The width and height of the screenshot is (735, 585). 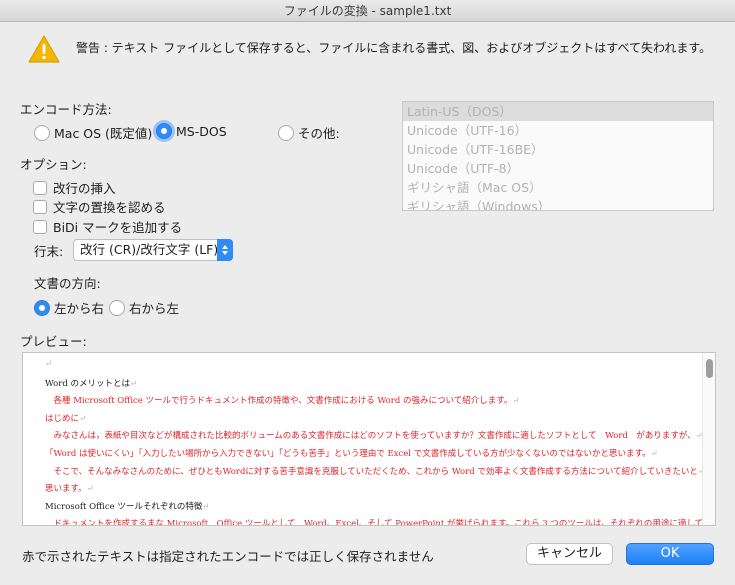 I want to click on radio-mac-os: Mac OS (既定値), so click(x=93, y=132).